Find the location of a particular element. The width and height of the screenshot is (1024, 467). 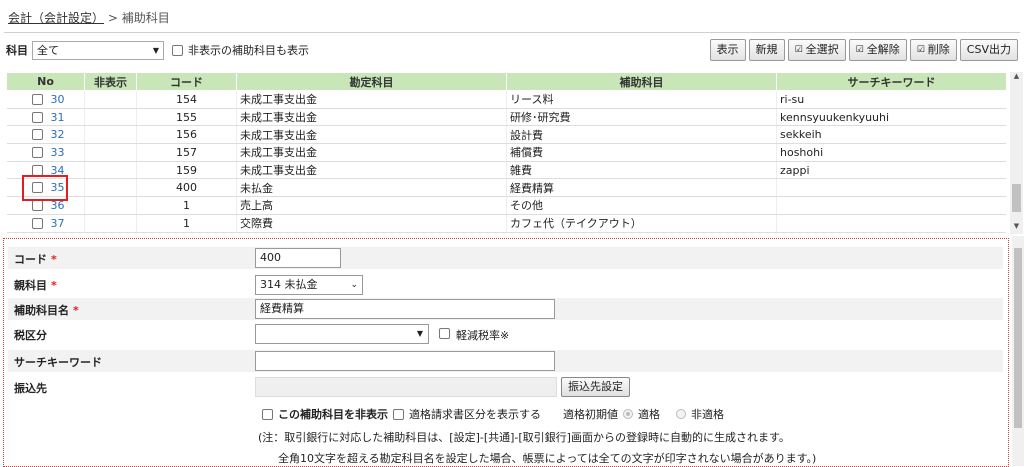

row-account: 未払金 is located at coordinates (371, 188).